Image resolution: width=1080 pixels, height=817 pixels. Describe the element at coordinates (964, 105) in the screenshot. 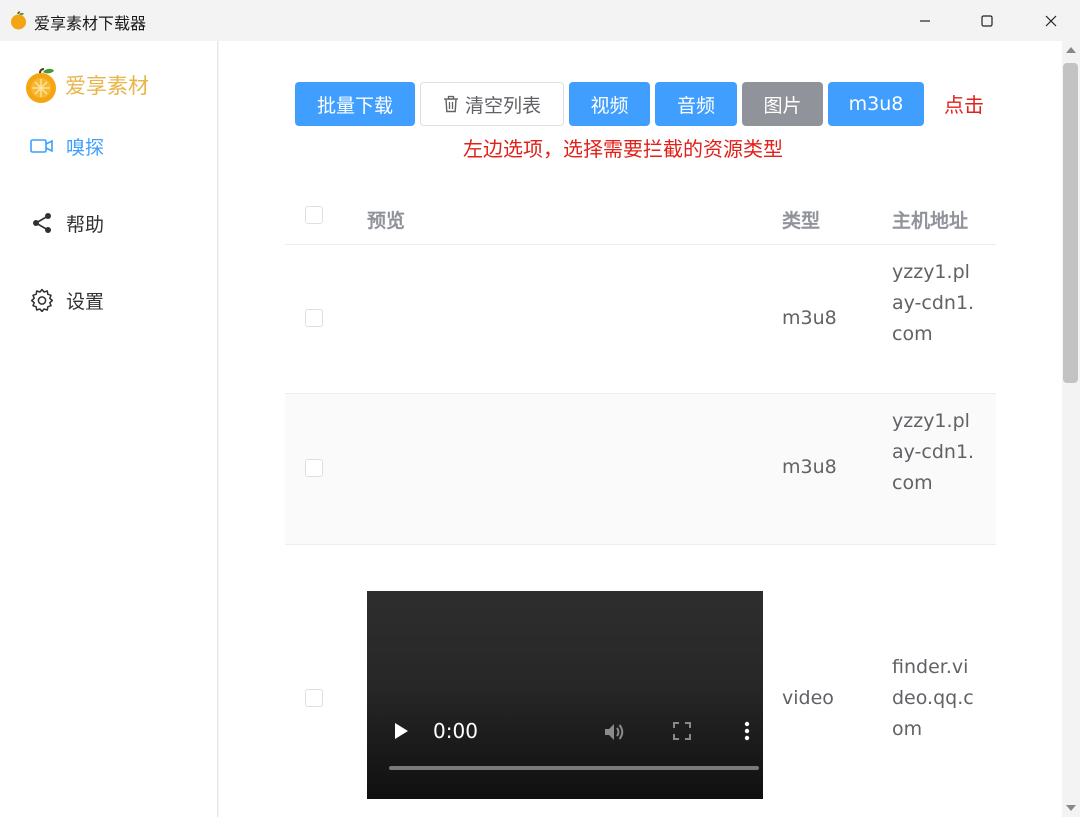

I see `hint-click: 点击` at that location.